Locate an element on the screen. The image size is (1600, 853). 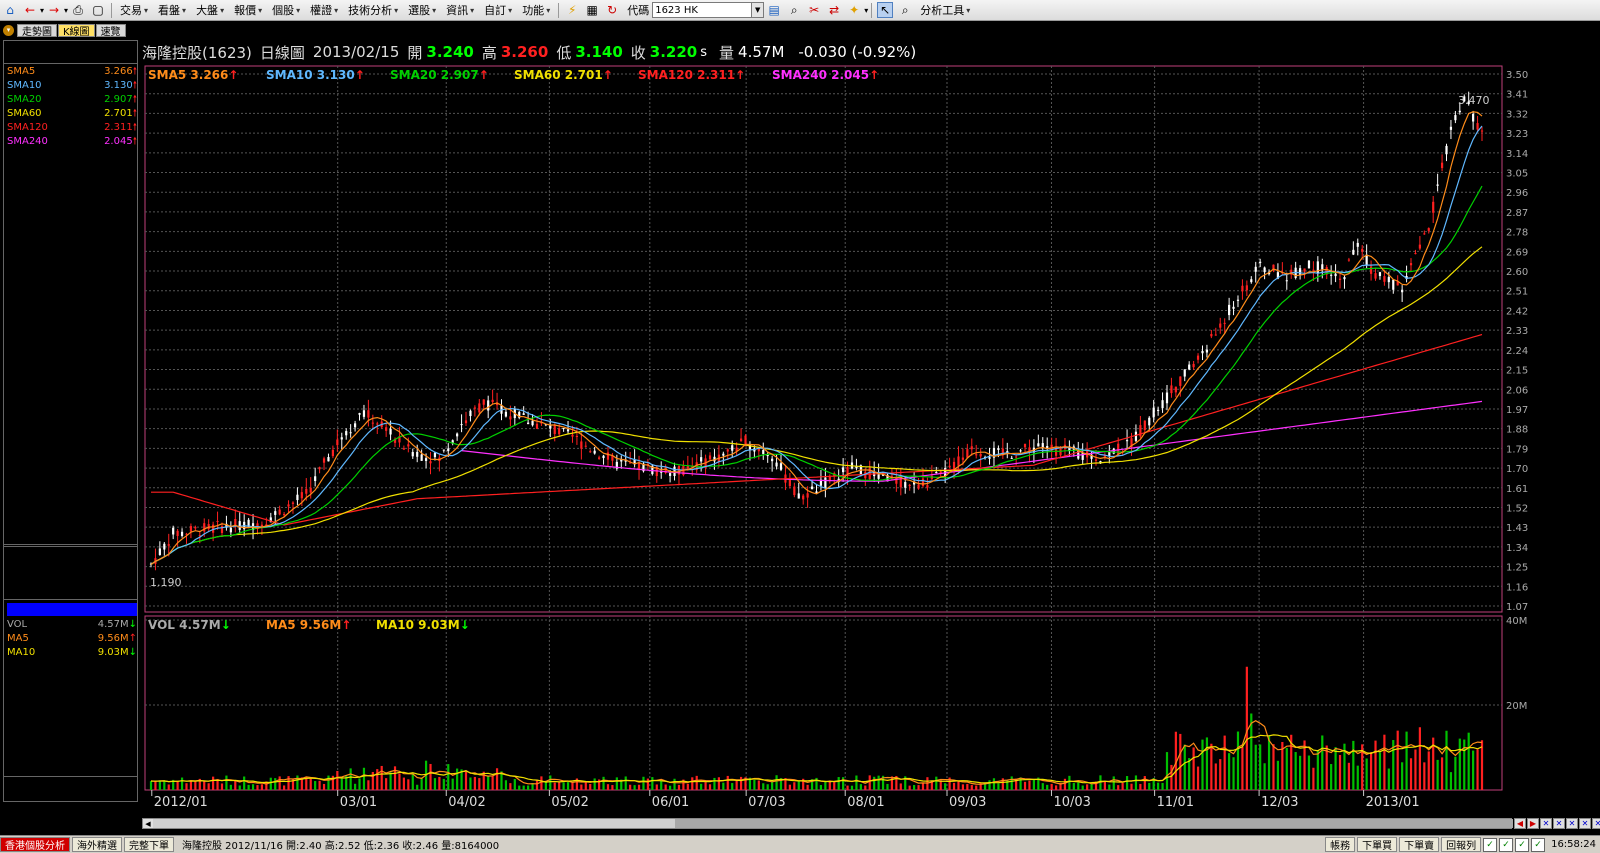
chart-scrollbar: ◀ is located at coordinates (827, 823).